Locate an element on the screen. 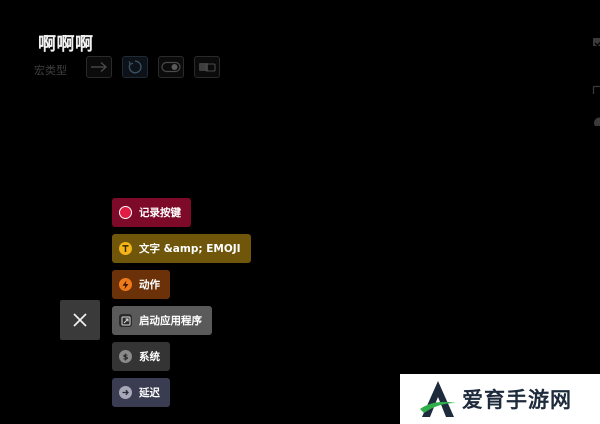 The height and width of the screenshot is (424, 600). menu-item-label: 延迟 is located at coordinates (149, 393).